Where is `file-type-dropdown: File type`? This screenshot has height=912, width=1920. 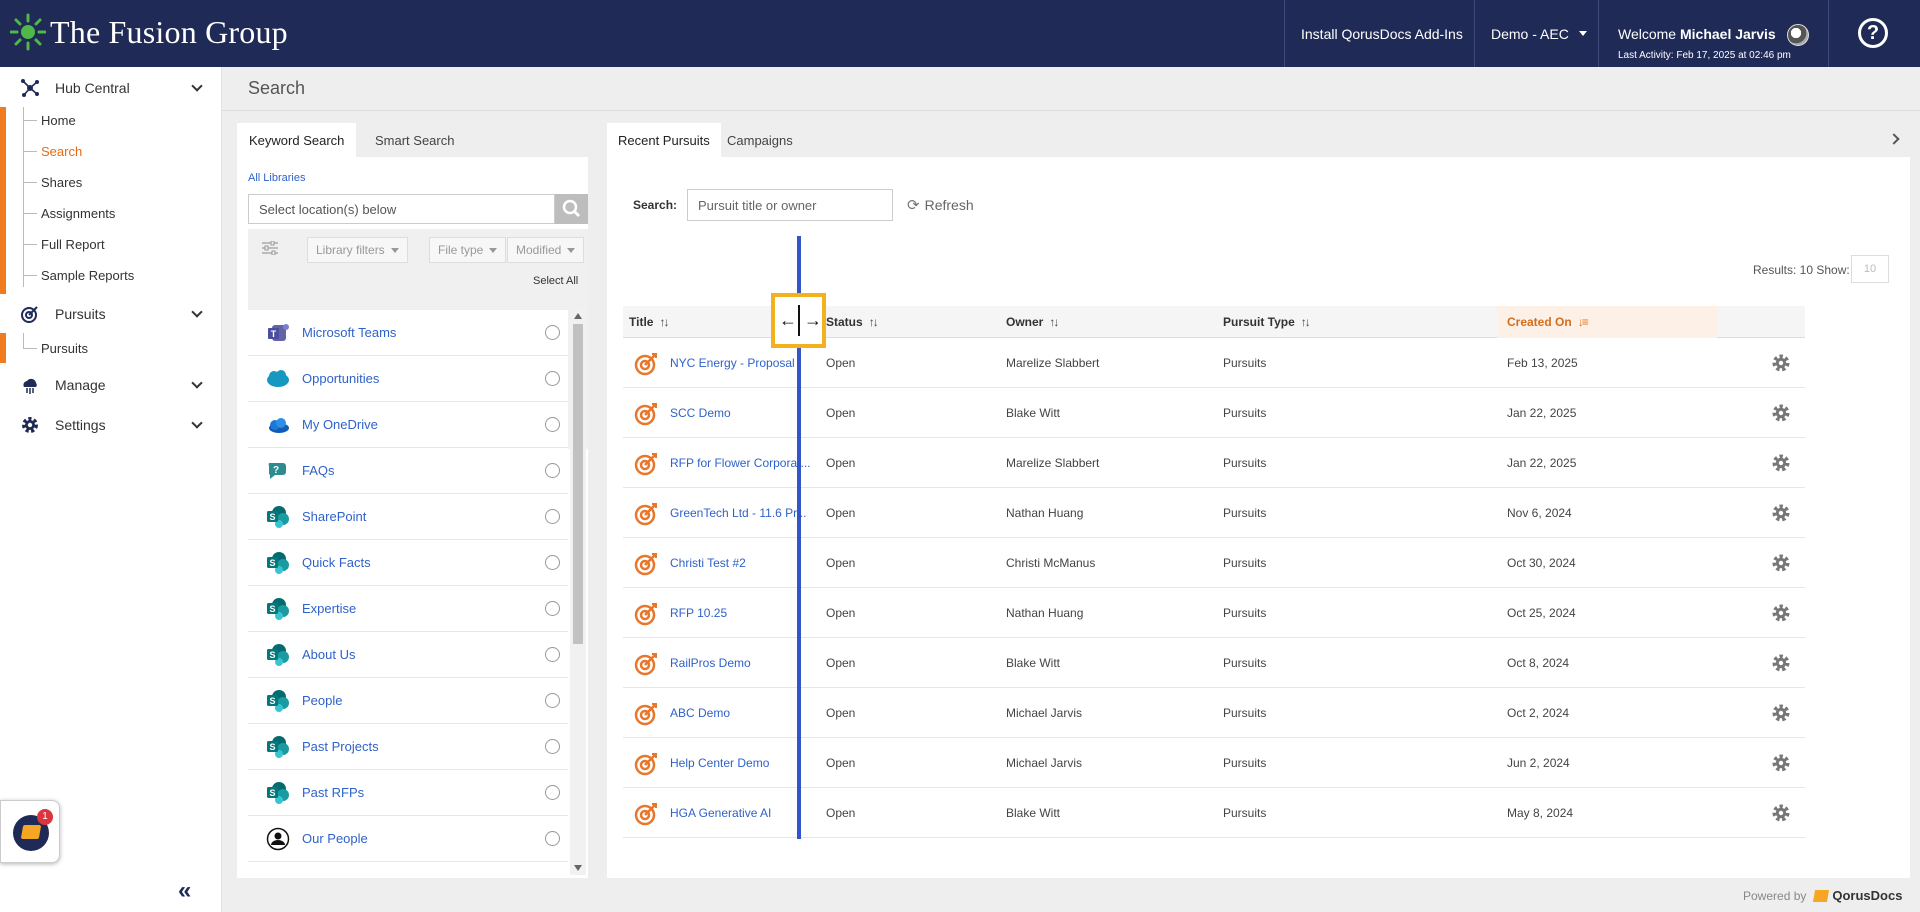 file-type-dropdown: File type is located at coordinates (468, 250).